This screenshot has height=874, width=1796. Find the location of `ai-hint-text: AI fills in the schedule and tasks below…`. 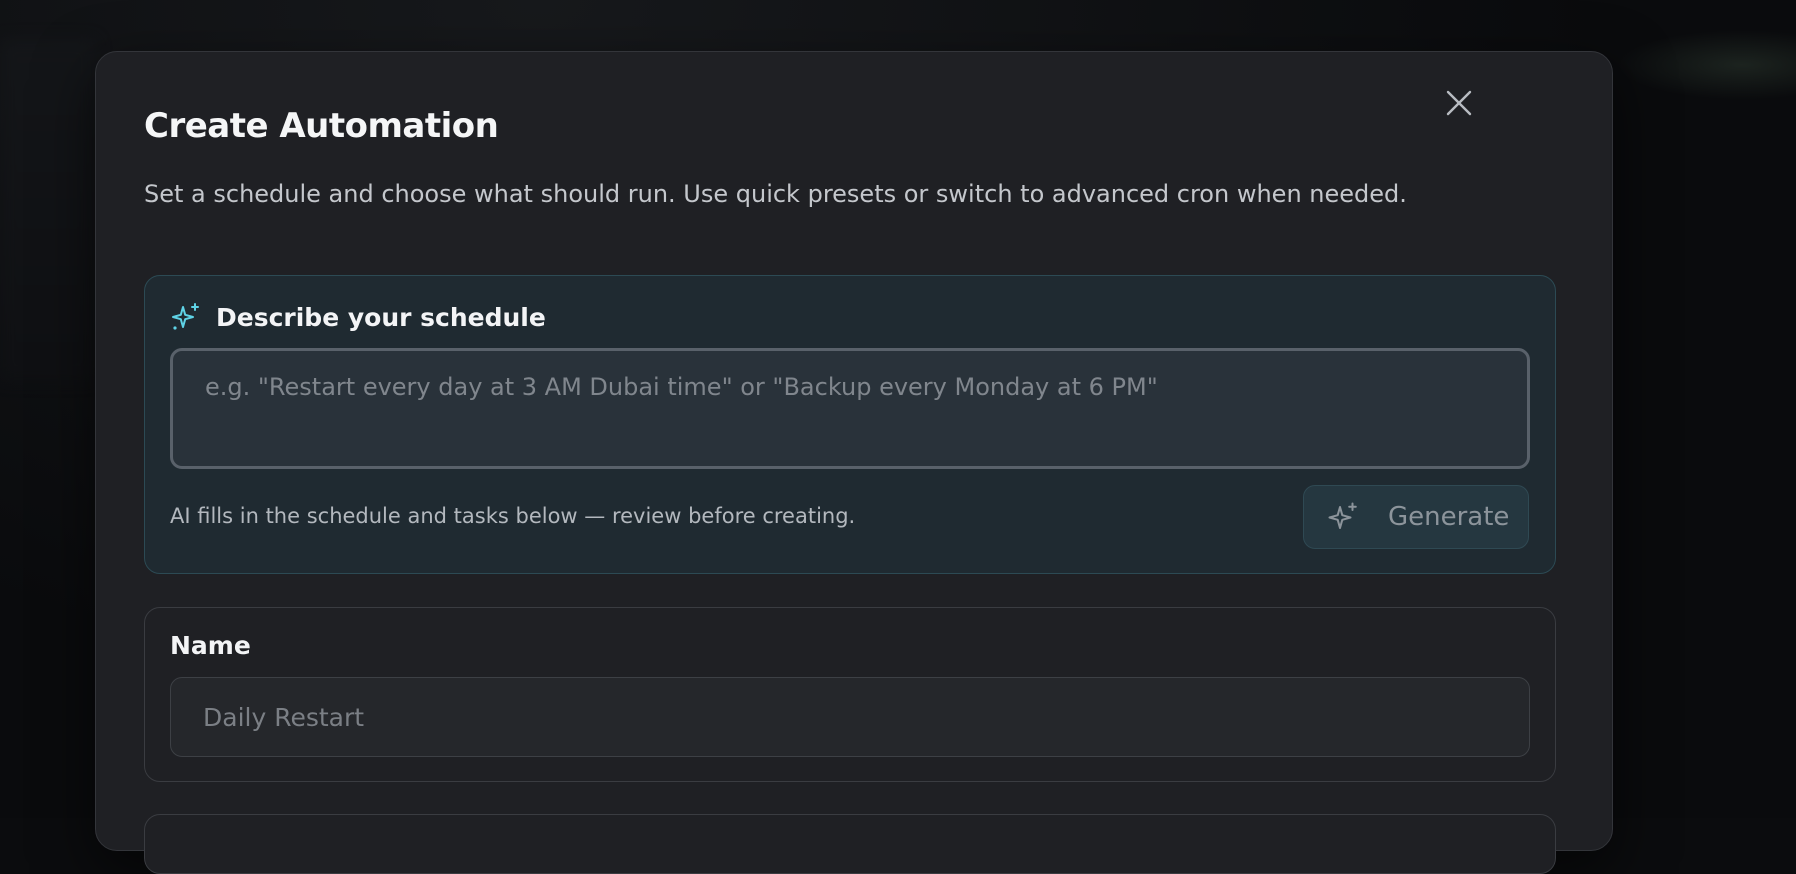

ai-hint-text: AI fills in the schedule and tasks below… is located at coordinates (513, 516).